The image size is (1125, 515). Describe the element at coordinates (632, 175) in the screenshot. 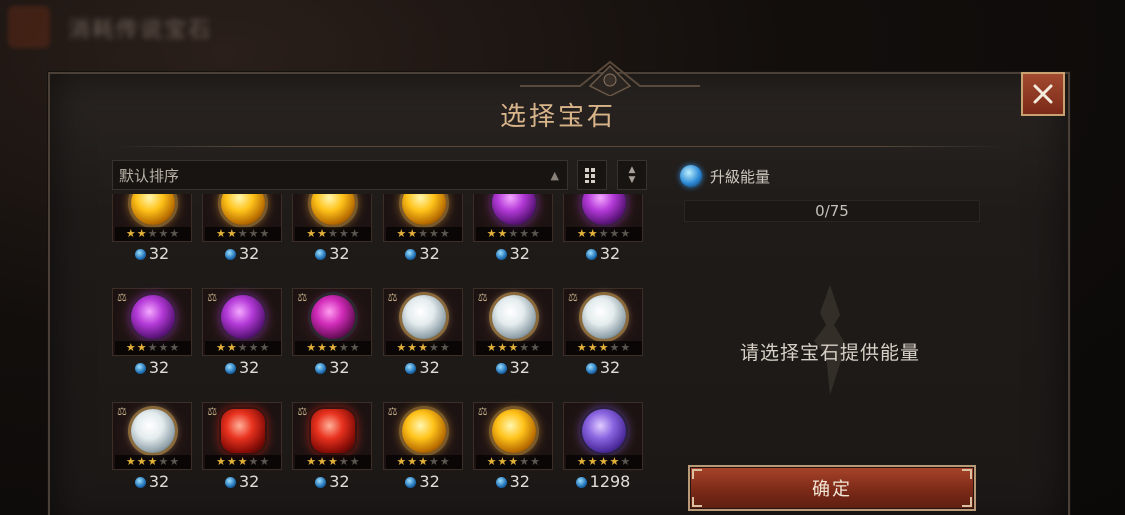

I see `sort-order-toggle: ▲ ▼` at that location.